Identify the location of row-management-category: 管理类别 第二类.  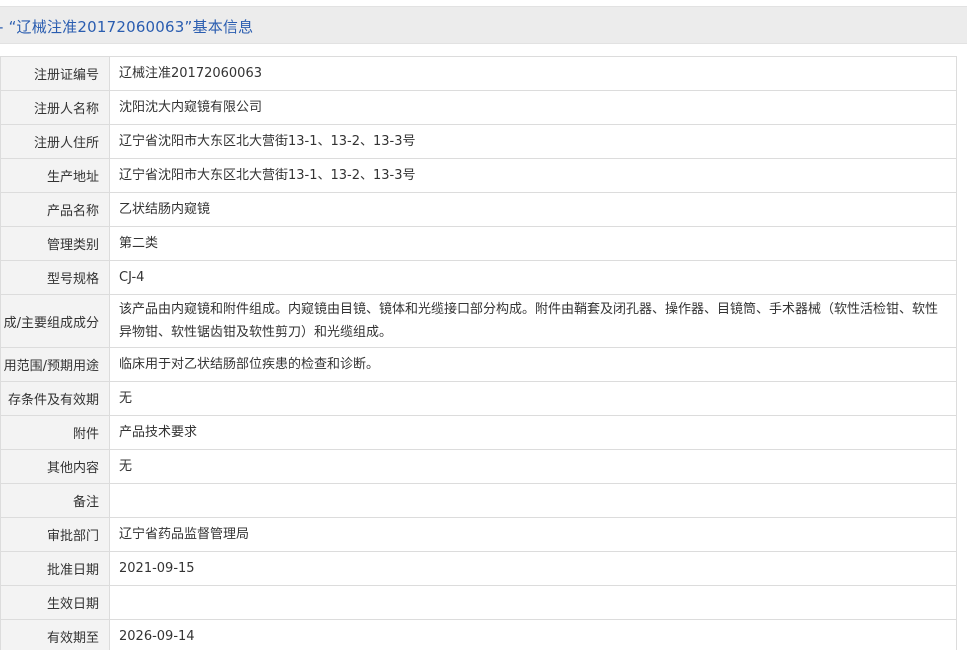
(478, 243).